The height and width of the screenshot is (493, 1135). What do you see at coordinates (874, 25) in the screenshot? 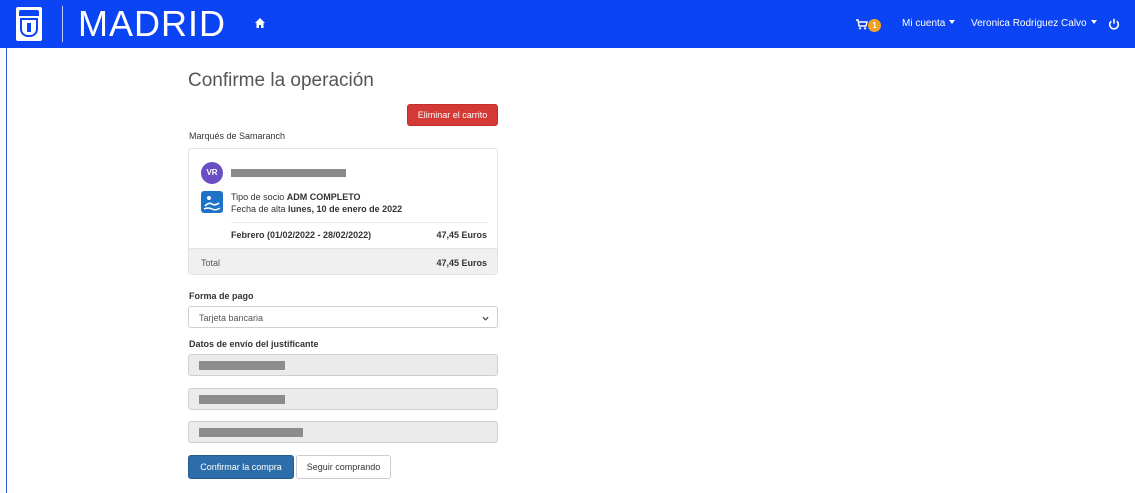
I see `cart-count-badge: 1` at bounding box center [874, 25].